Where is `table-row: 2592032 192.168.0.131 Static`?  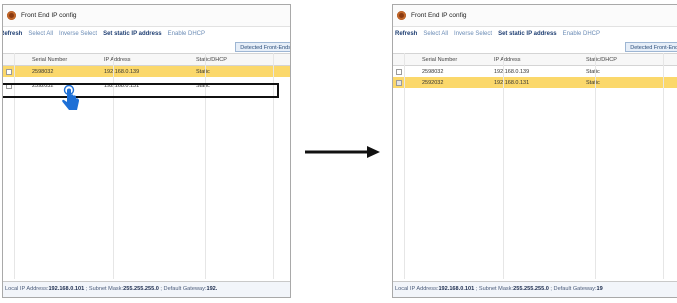 table-row: 2592032 192.168.0.131 Static is located at coordinates (535, 82).